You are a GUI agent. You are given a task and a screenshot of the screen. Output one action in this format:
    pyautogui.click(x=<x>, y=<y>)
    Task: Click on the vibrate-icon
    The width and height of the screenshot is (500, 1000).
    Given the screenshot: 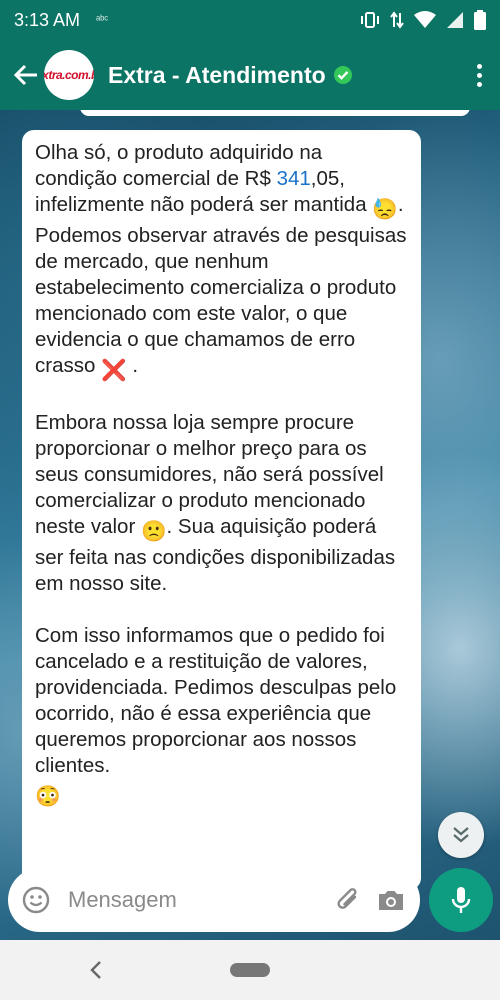 What is the action you would take?
    pyautogui.click(x=370, y=20)
    